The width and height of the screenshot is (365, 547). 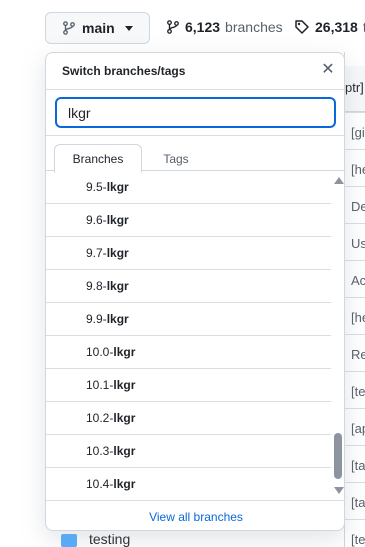 What do you see at coordinates (188, 319) in the screenshot?
I see `branch-item: 9.9- lkgr` at bounding box center [188, 319].